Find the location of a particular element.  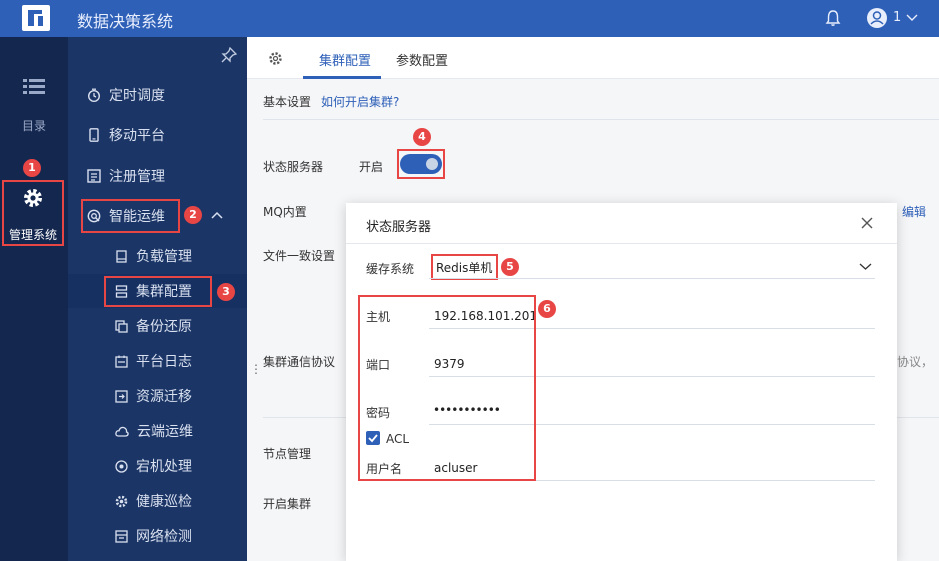

edit-link: 编辑 is located at coordinates (914, 211).